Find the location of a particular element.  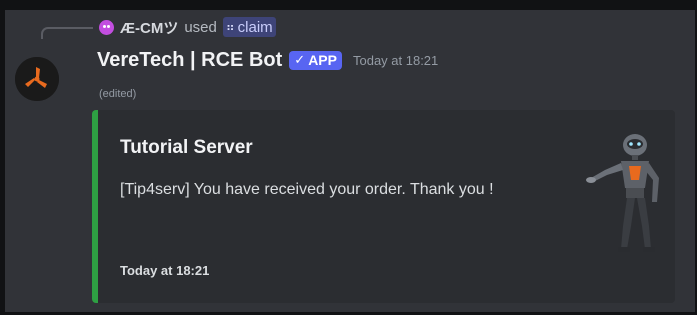

app-badge: ✓ APP is located at coordinates (315, 60).